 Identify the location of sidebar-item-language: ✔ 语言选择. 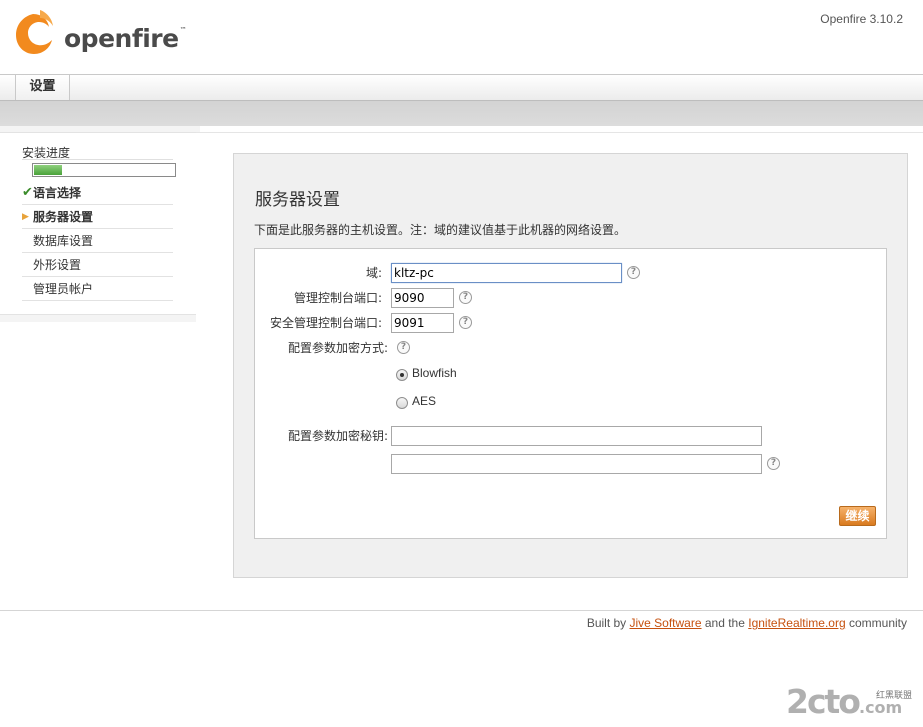
(97, 193).